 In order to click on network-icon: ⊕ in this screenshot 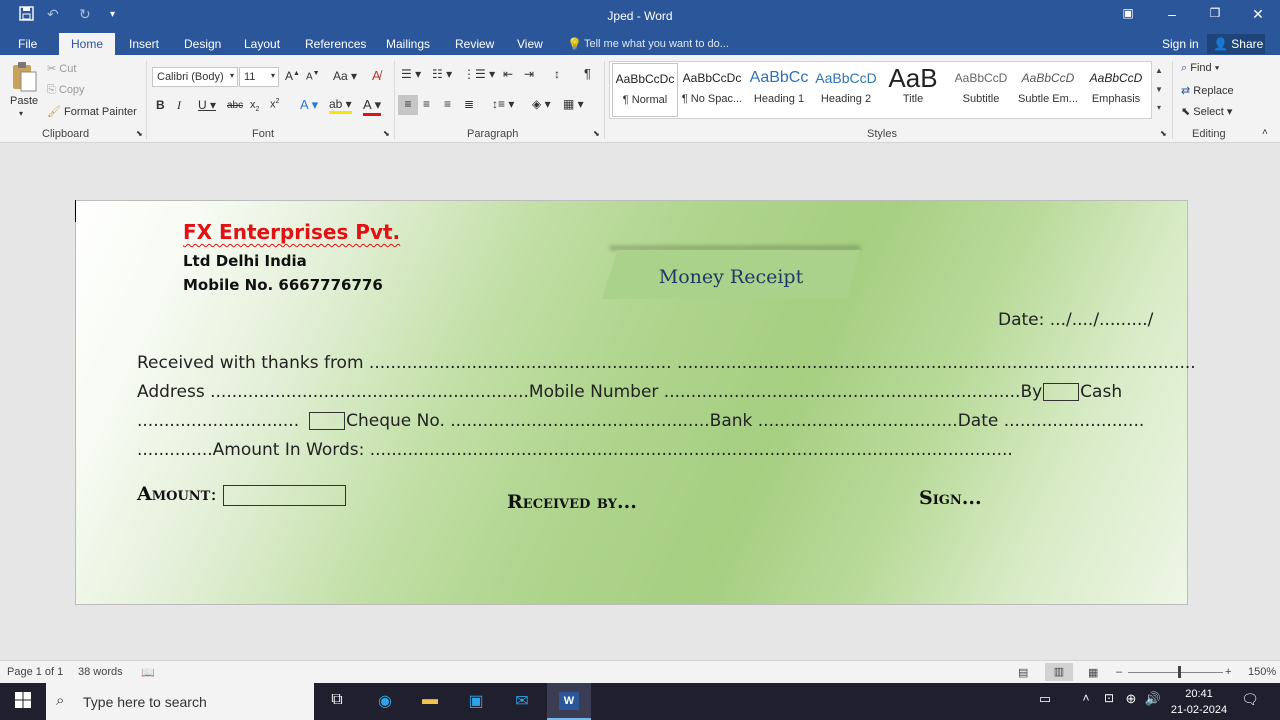, I will do `click(1131, 702)`.